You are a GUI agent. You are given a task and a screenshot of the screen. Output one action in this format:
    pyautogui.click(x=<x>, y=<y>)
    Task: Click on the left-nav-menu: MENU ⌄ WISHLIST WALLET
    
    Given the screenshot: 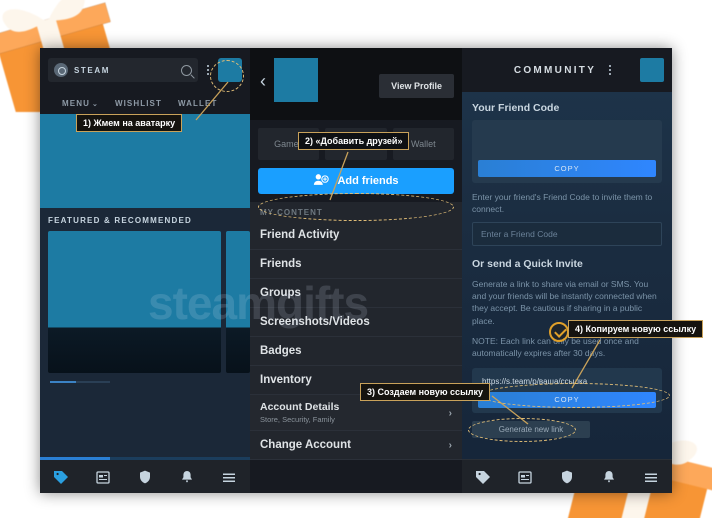 What is the action you would take?
    pyautogui.click(x=145, y=103)
    